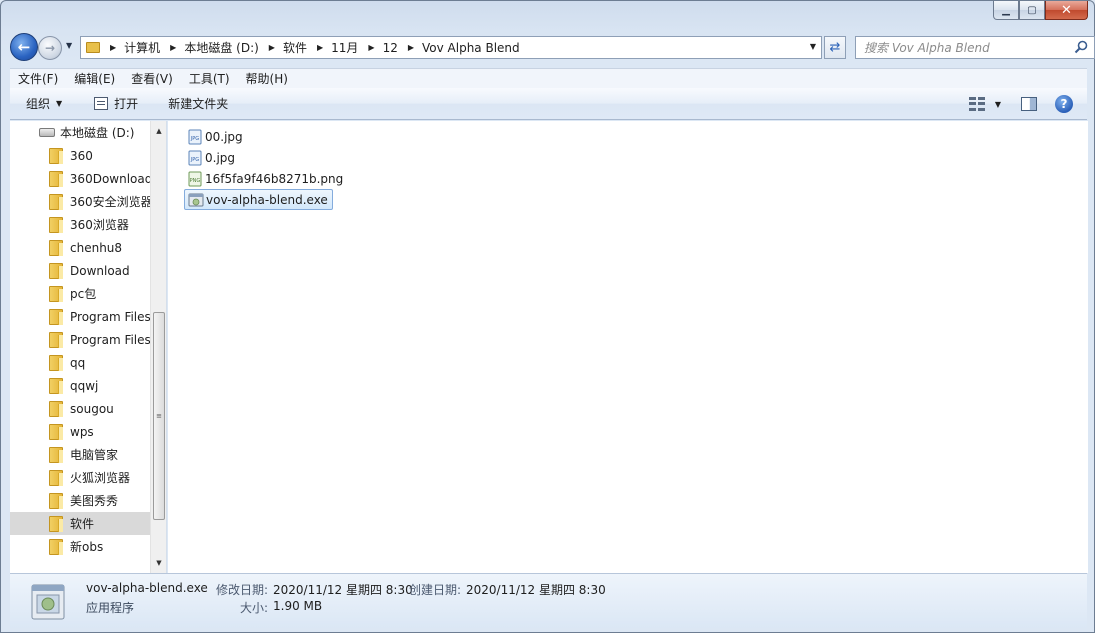 The height and width of the screenshot is (633, 1095). I want to click on address-dropdown-icon: ▼, so click(813, 46).